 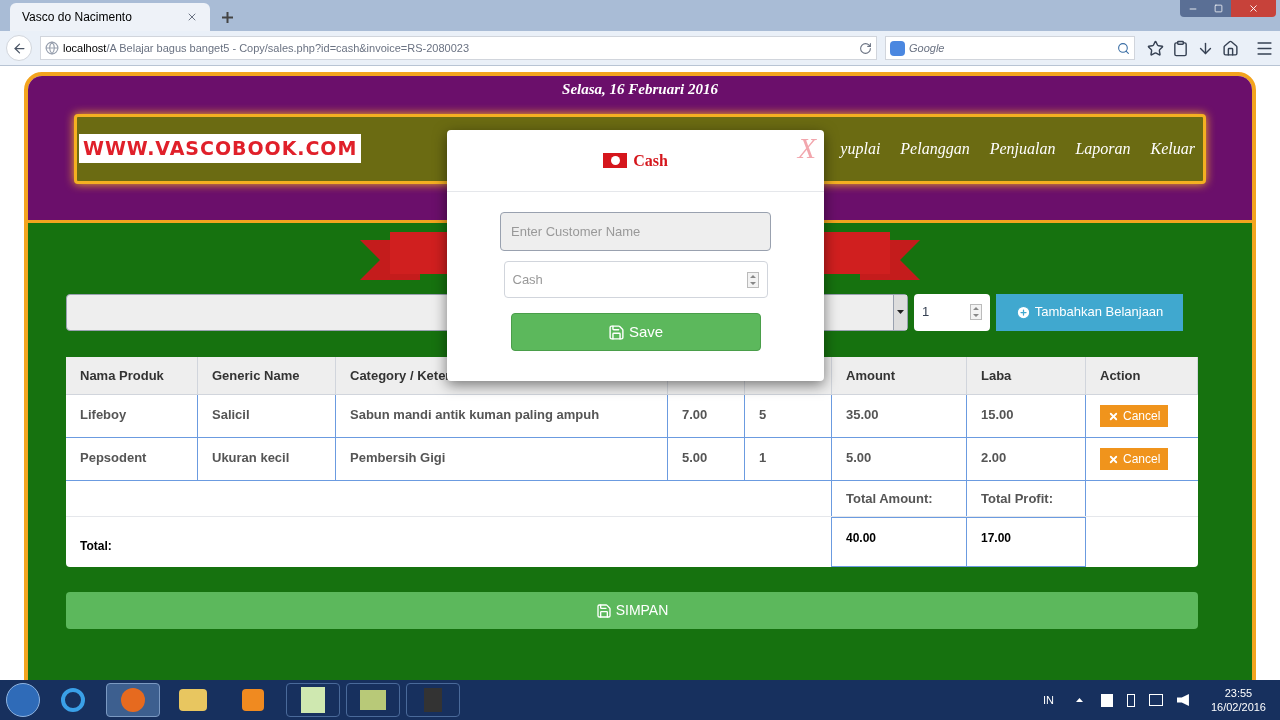 I want to click on table-cell: 2.00, so click(x=994, y=457).